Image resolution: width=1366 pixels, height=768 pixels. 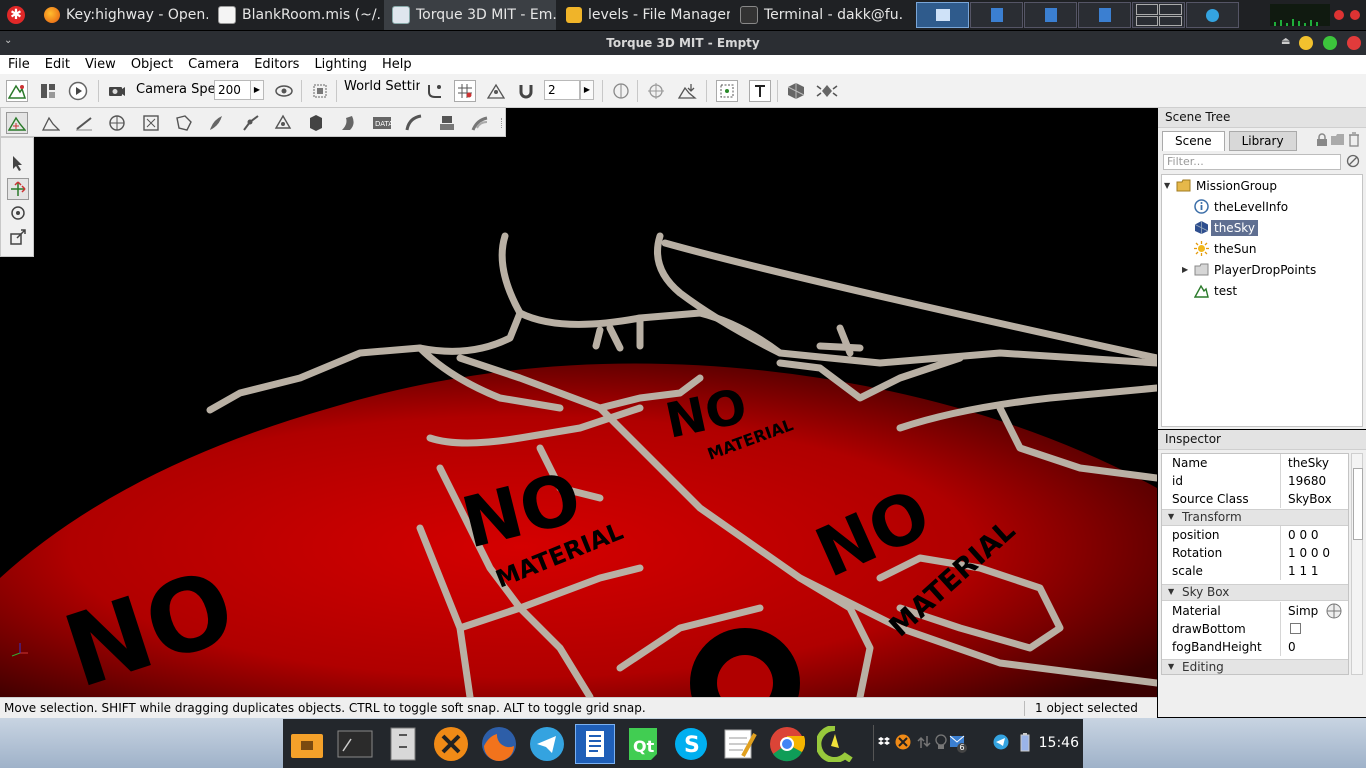 I want to click on minimize-button, so click(x=1306, y=43).